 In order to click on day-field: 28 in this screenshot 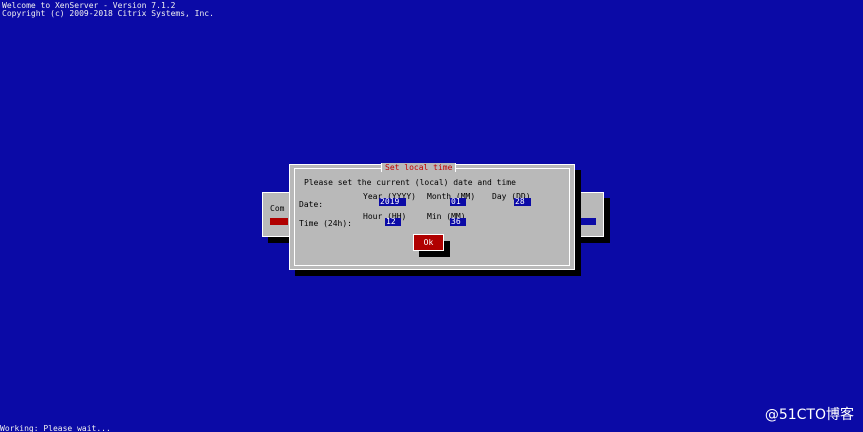, I will do `click(522, 202)`.